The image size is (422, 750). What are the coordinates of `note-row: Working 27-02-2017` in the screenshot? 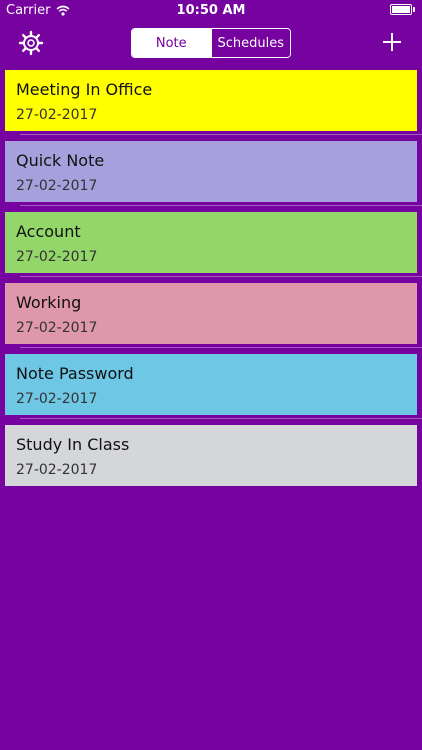 It's located at (211, 312).